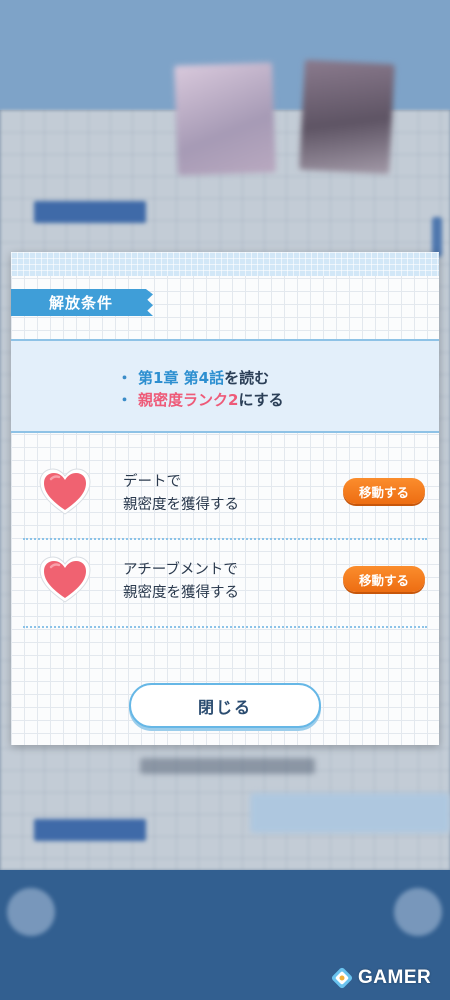 This screenshot has width=450, height=1000. What do you see at coordinates (181, 582) in the screenshot?
I see `route-description: アチーブメントで 親密度を獲得する` at bounding box center [181, 582].